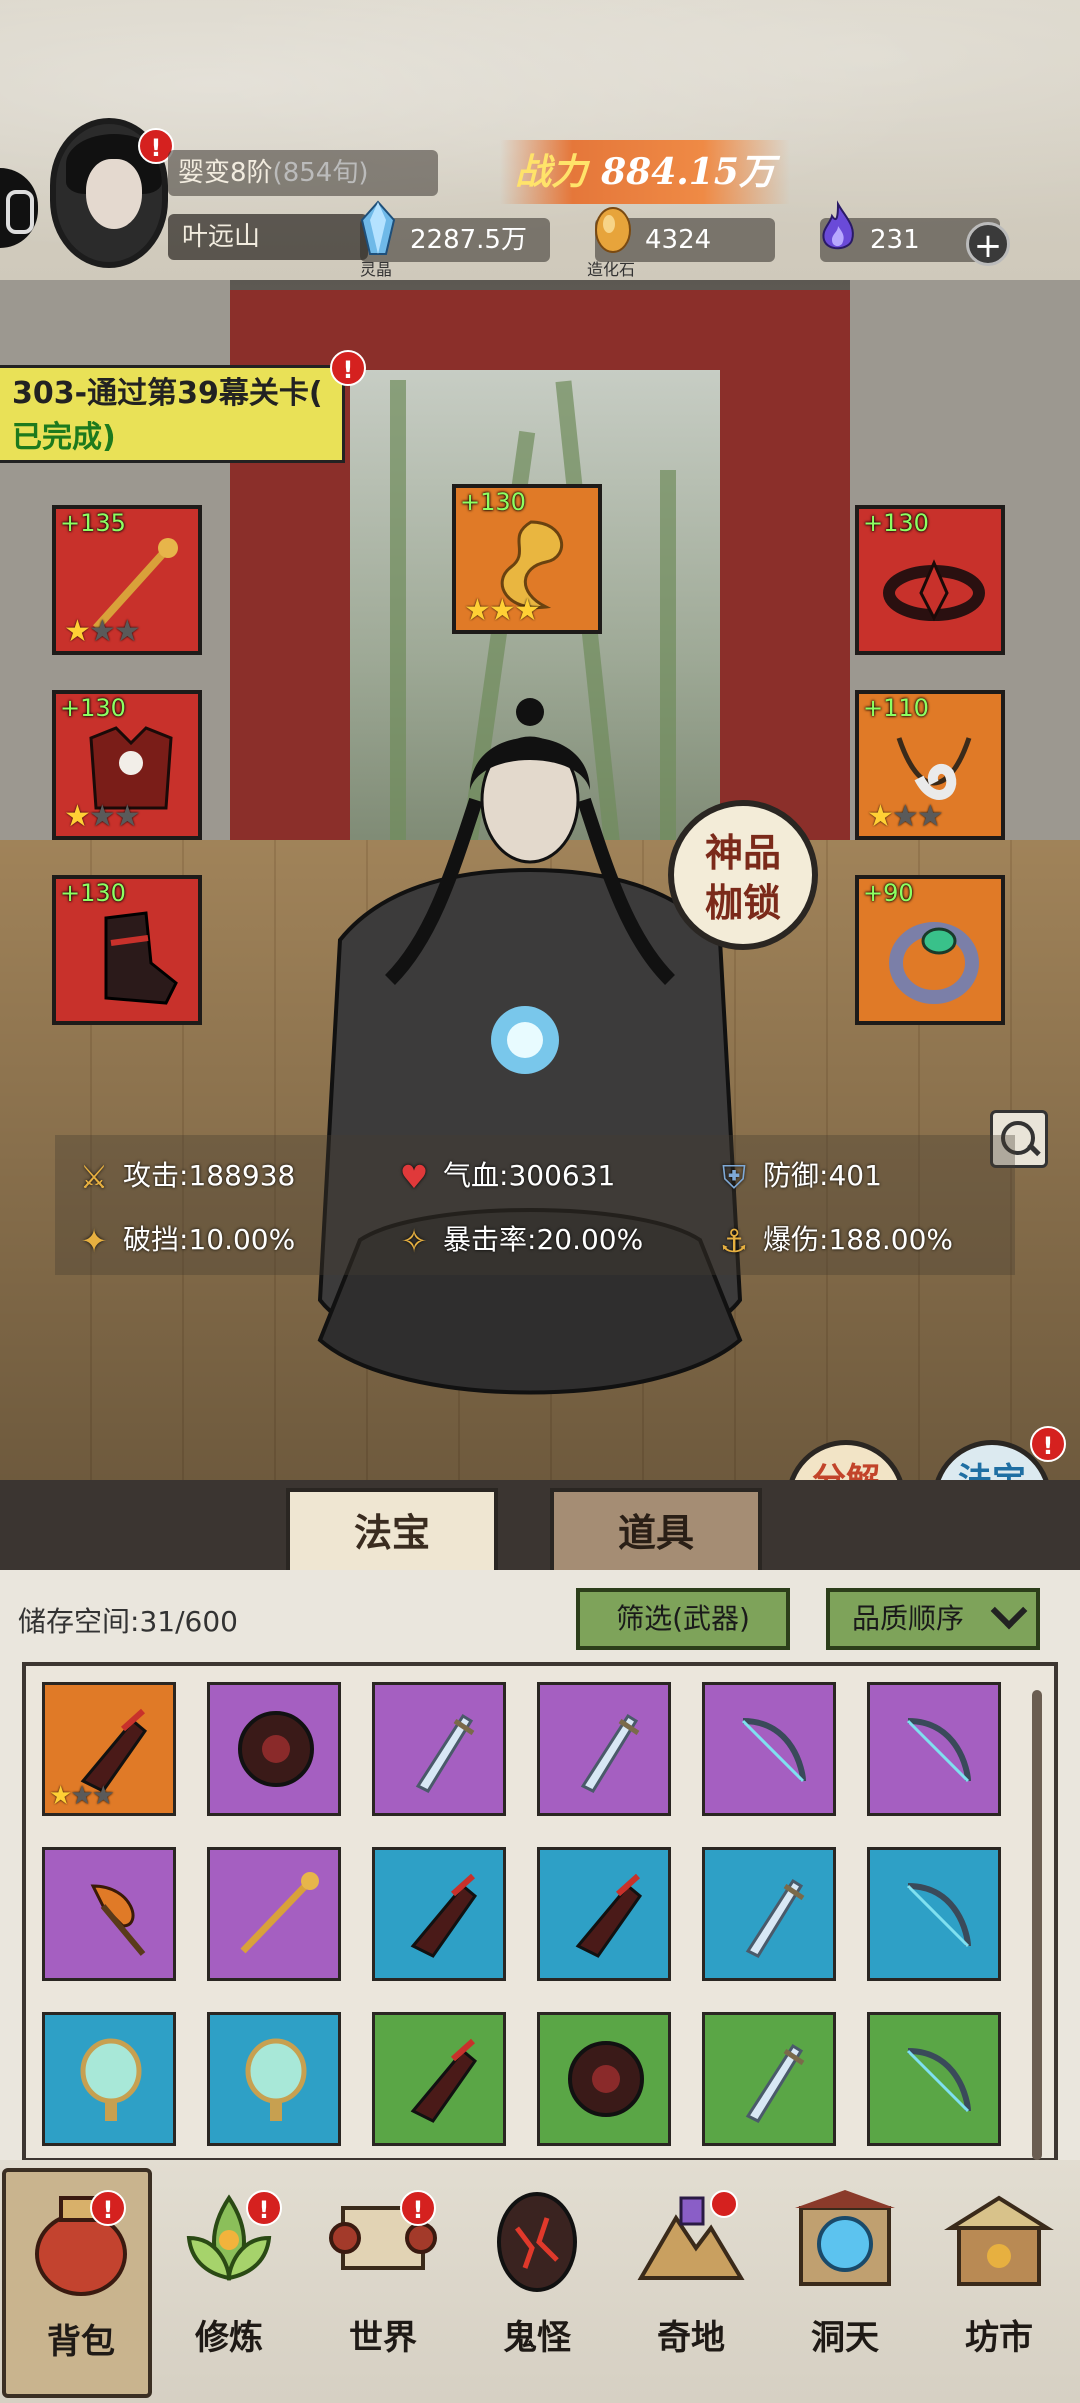 The height and width of the screenshot is (2403, 1080). What do you see at coordinates (348, 368) in the screenshot?
I see `quest-alert-badge: !` at bounding box center [348, 368].